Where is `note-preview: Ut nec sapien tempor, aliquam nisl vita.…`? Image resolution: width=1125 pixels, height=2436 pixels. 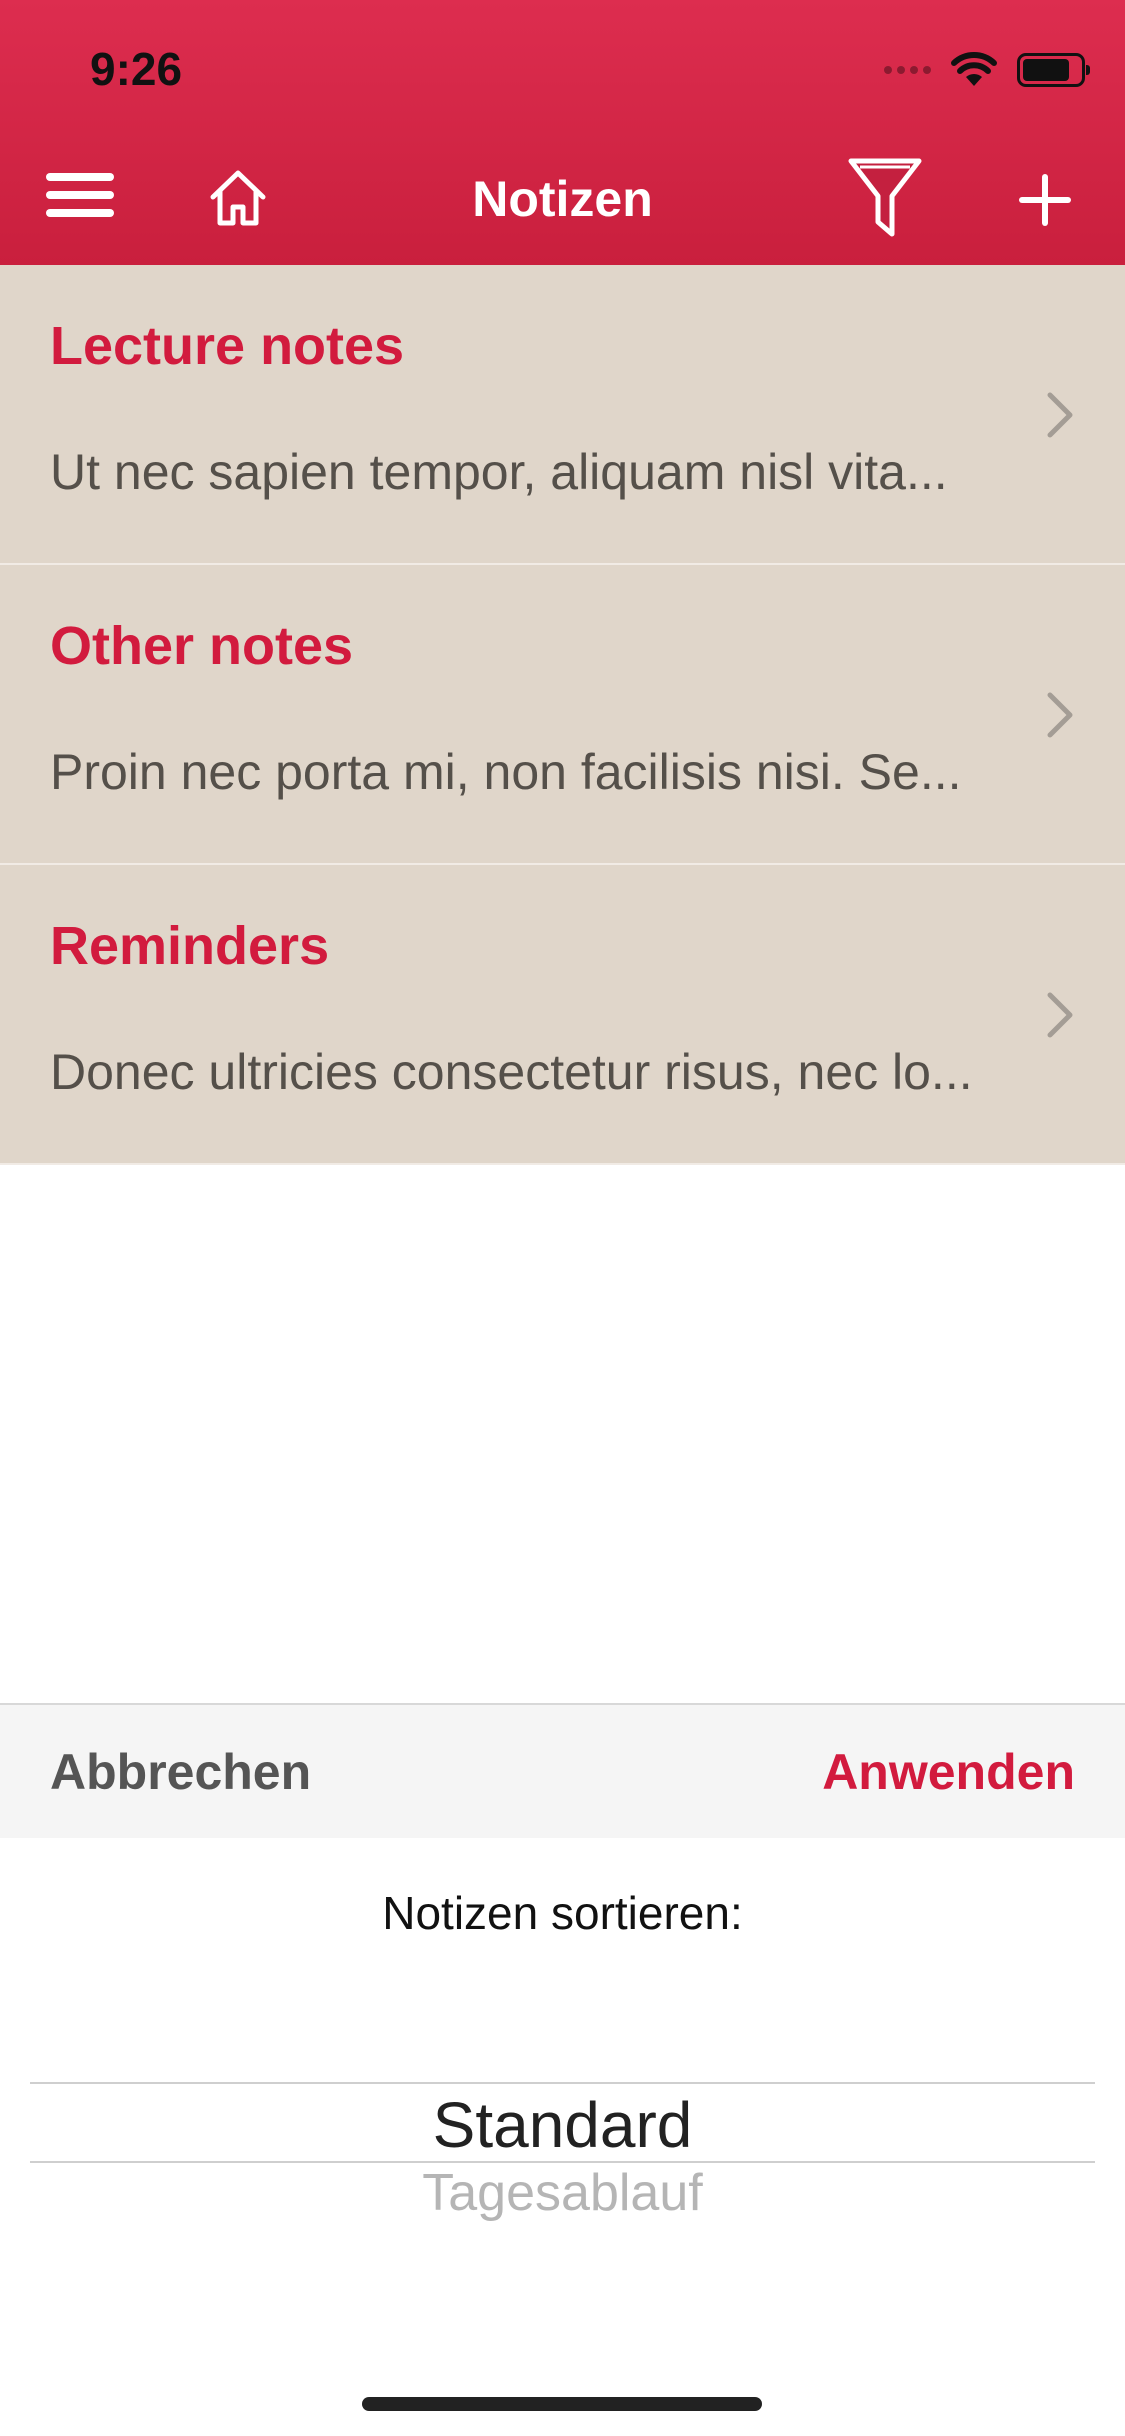 note-preview: Ut nec sapien tempor, aliquam nisl vita.… is located at coordinates (499, 472).